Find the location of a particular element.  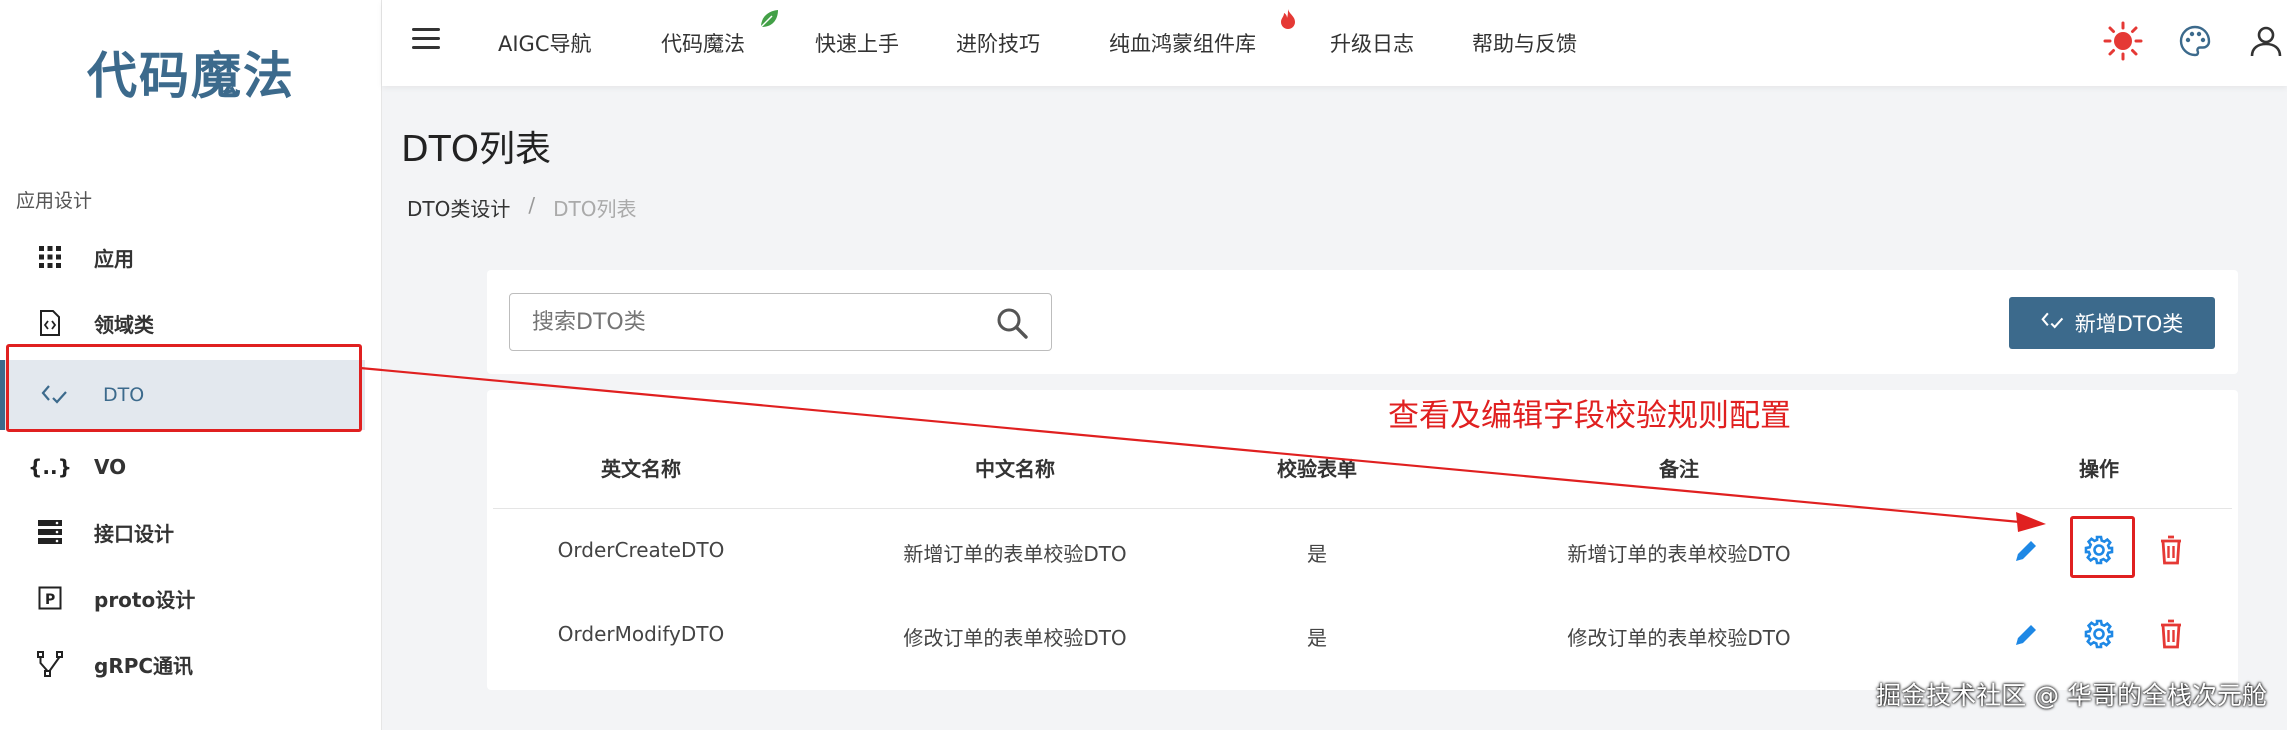

sidebar-item-vo: {..} VO is located at coordinates (182, 467).